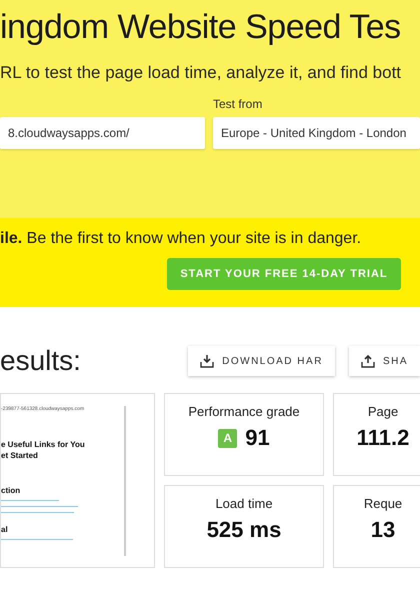  I want to click on preview-section: ction, so click(77, 490).